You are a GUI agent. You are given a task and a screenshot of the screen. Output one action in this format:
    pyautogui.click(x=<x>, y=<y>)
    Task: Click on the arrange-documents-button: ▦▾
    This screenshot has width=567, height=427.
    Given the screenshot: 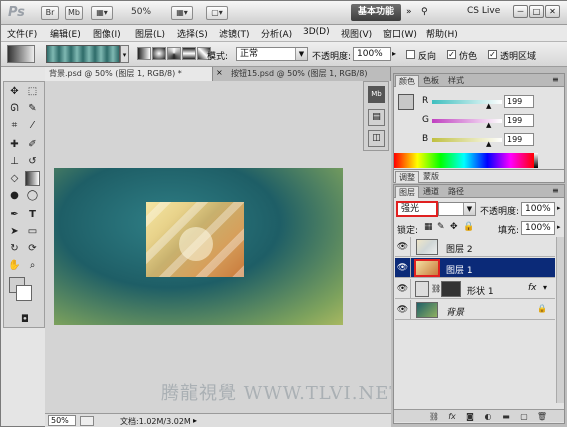 What is the action you would take?
    pyautogui.click(x=182, y=13)
    